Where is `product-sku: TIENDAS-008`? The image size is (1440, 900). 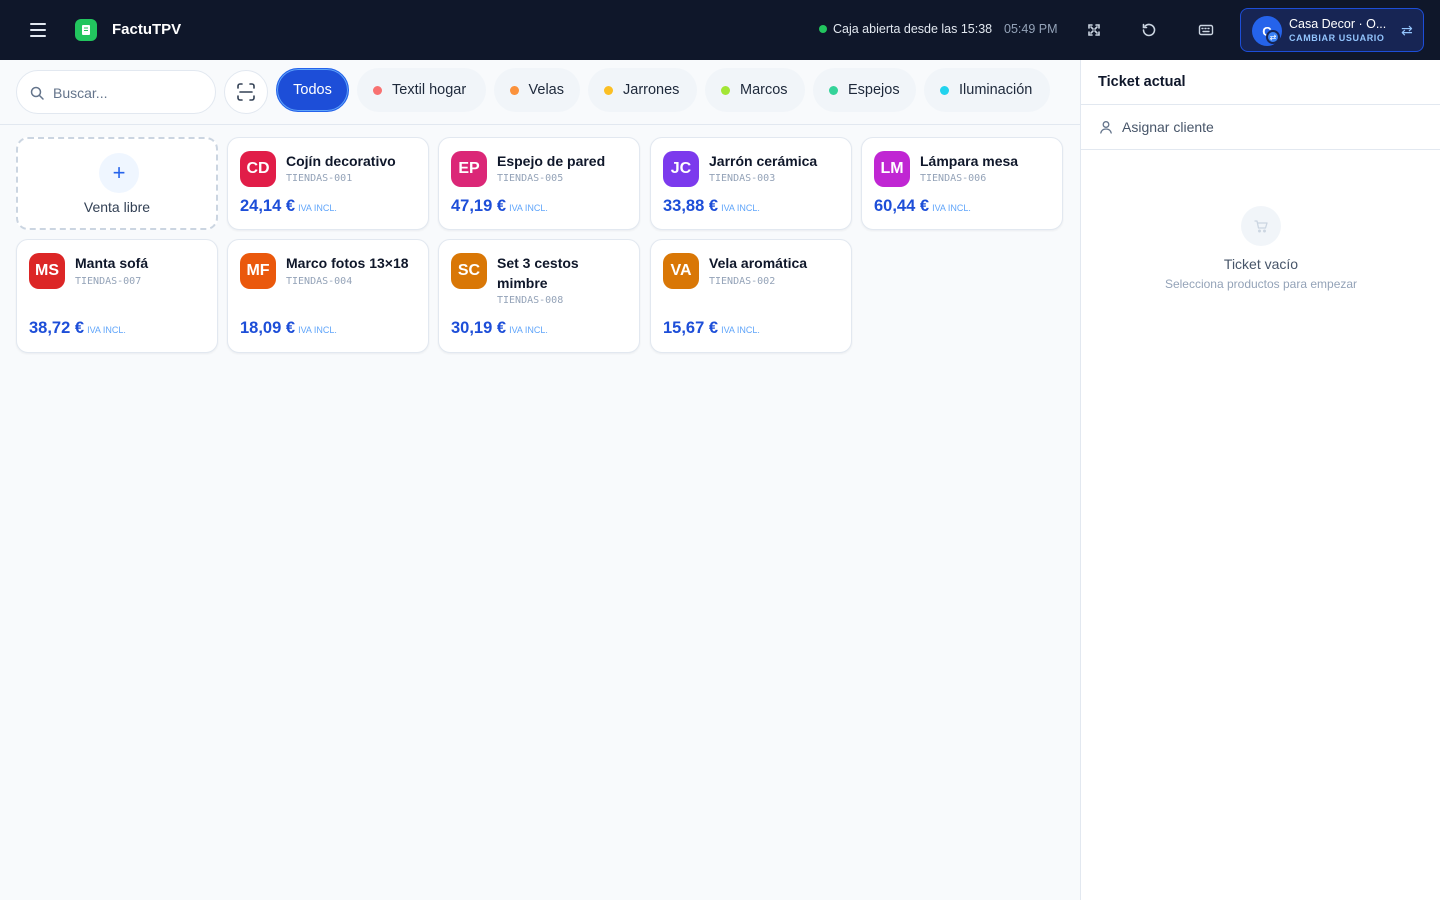 product-sku: TIENDAS-008 is located at coordinates (530, 300).